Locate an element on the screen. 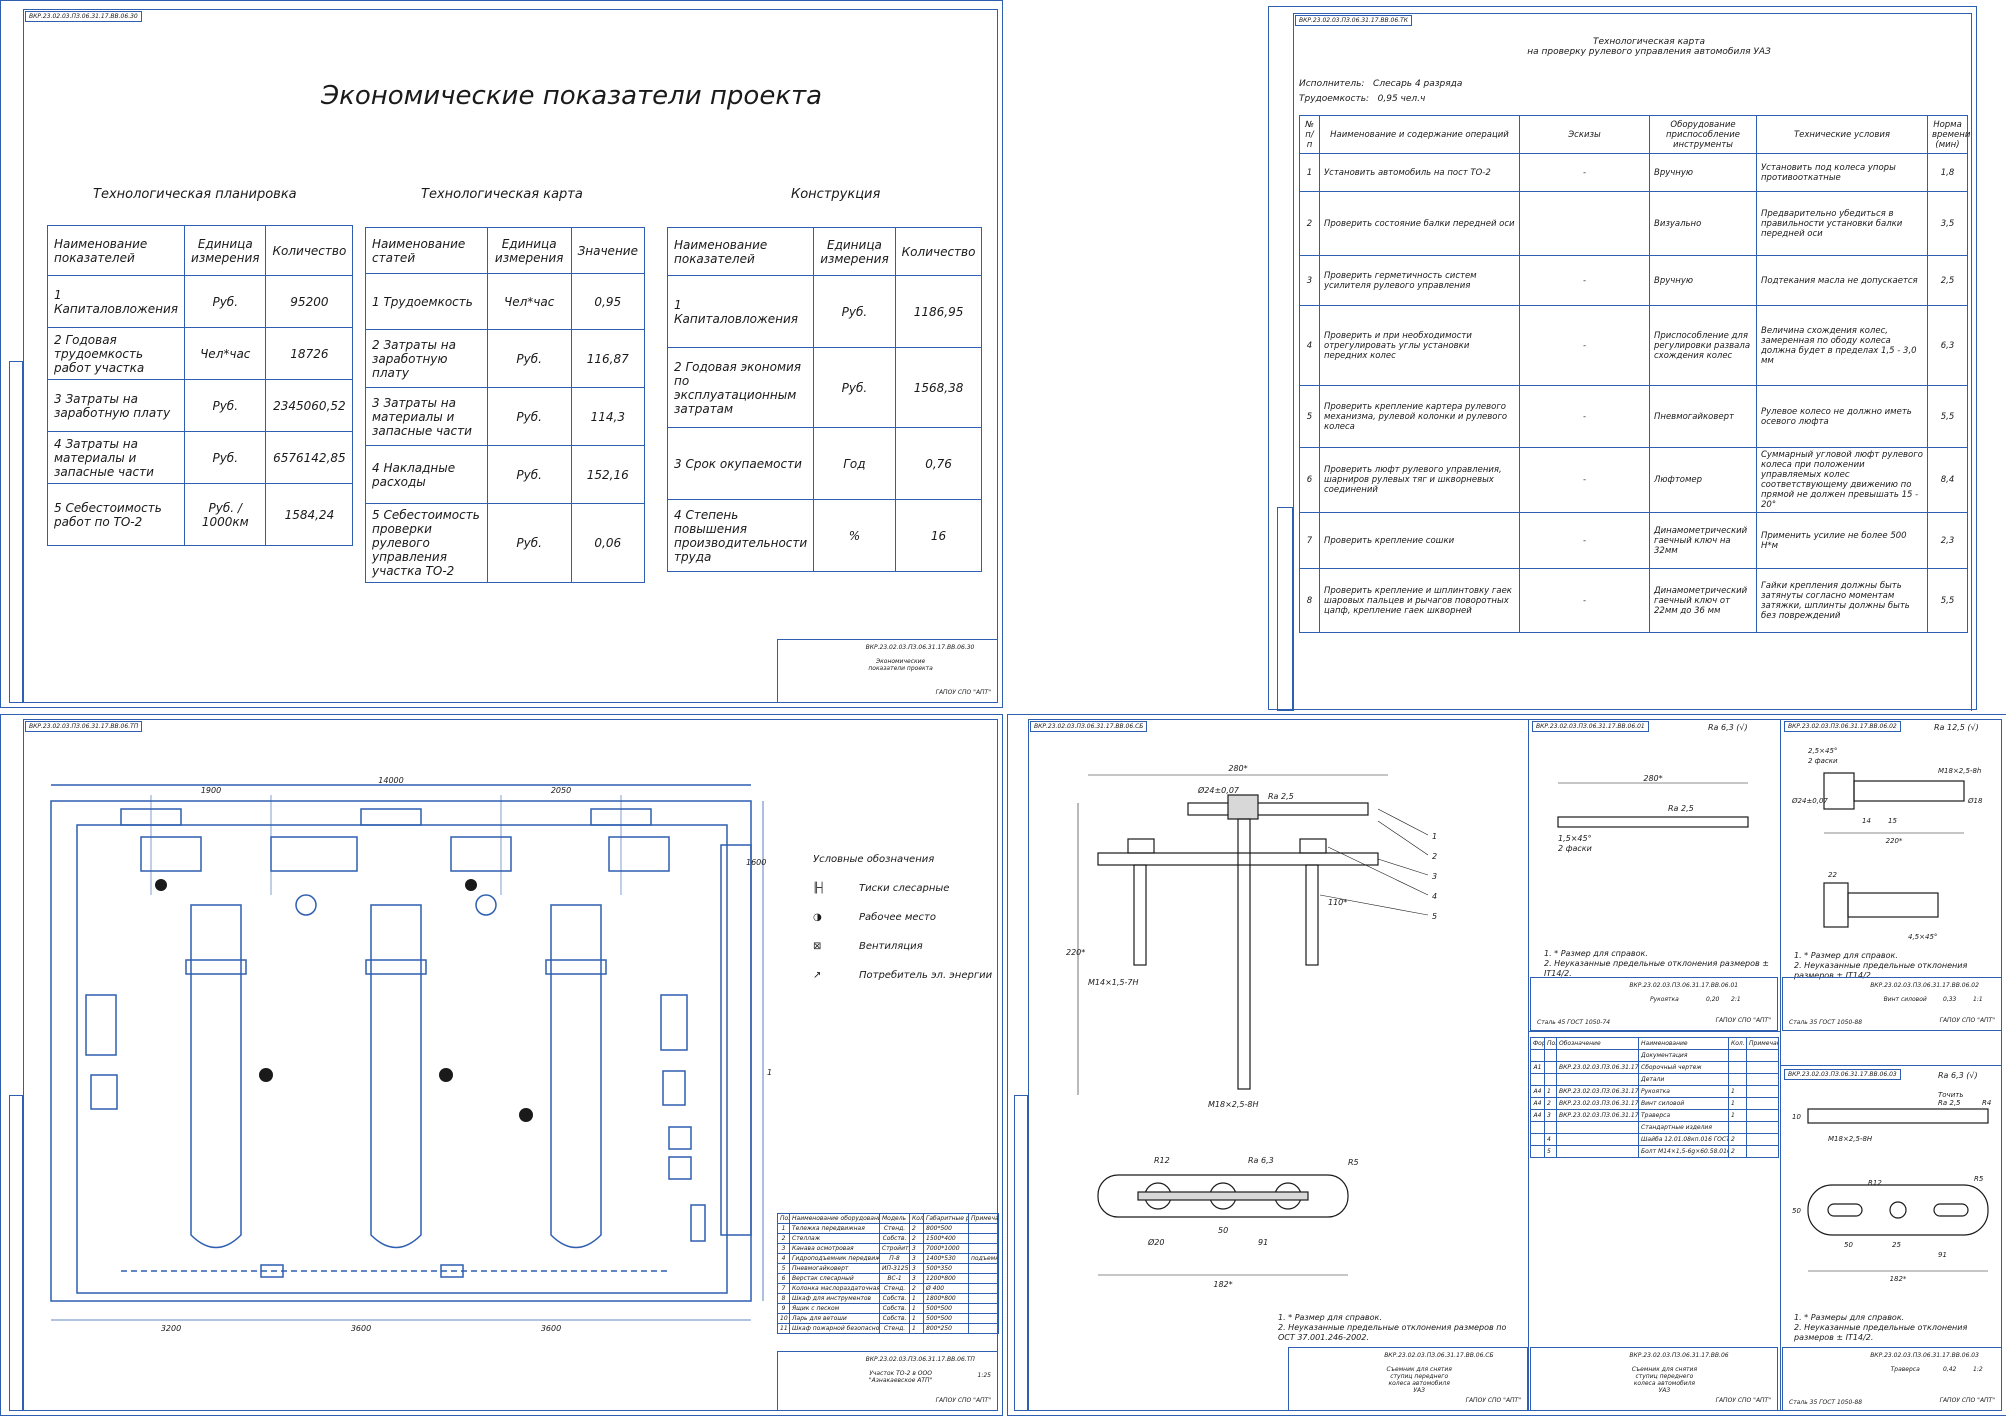 This screenshot has height=1418, width=2006. title-block-designation: ВКР.23.02.03.ПЗ.06.31.17.ВВ.06.02 is located at coordinates (1924, 985).